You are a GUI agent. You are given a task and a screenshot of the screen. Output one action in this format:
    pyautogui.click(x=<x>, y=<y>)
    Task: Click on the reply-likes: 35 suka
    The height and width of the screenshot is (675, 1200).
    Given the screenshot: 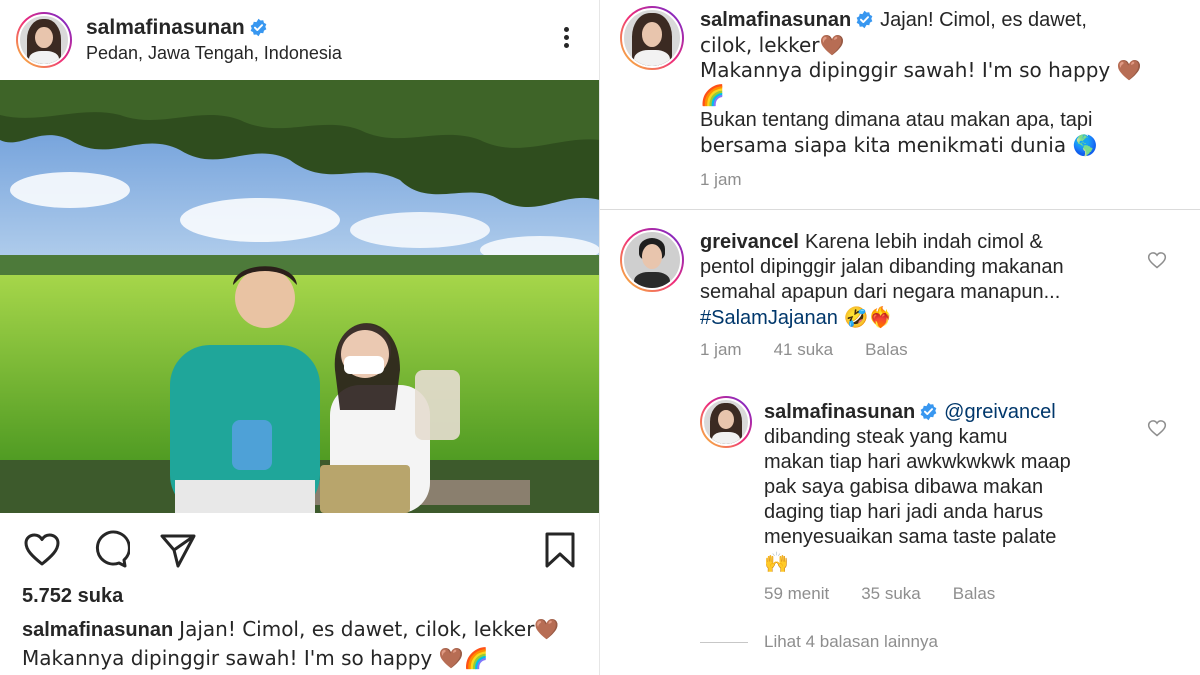 What is the action you would take?
    pyautogui.click(x=891, y=593)
    